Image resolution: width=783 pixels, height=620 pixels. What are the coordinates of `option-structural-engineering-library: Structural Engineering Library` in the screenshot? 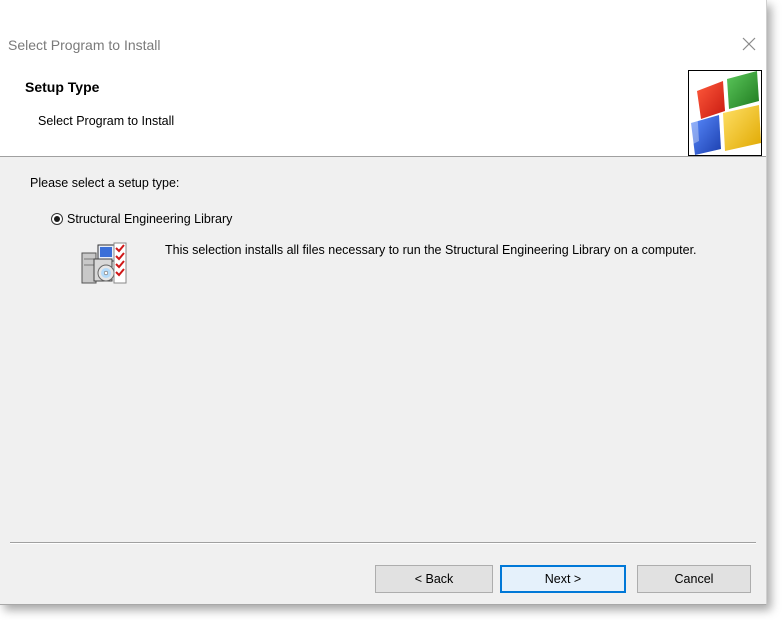 It's located at (141, 219).